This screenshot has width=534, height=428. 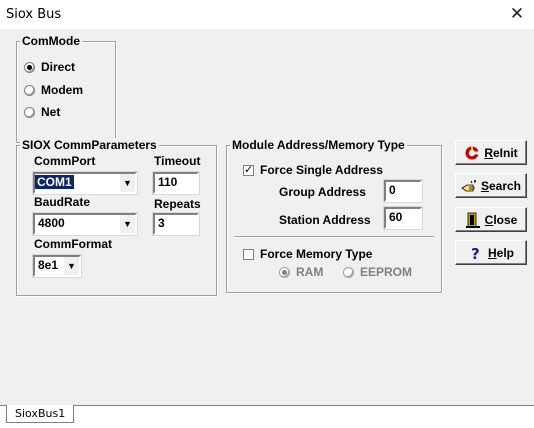 I want to click on reinit-button: ReInit, so click(x=491, y=152).